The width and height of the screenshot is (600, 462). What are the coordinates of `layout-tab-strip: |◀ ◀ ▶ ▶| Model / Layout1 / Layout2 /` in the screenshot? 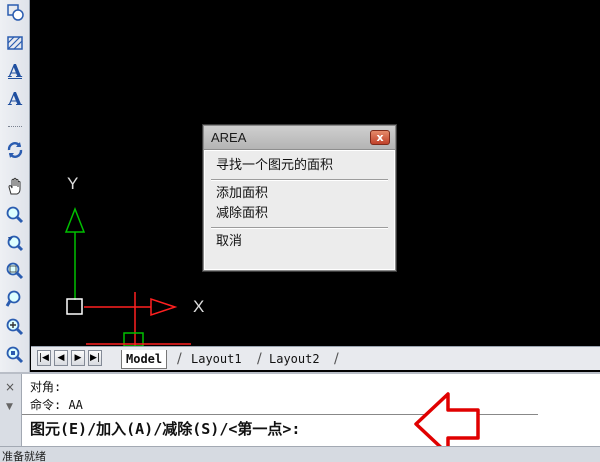 It's located at (315, 358).